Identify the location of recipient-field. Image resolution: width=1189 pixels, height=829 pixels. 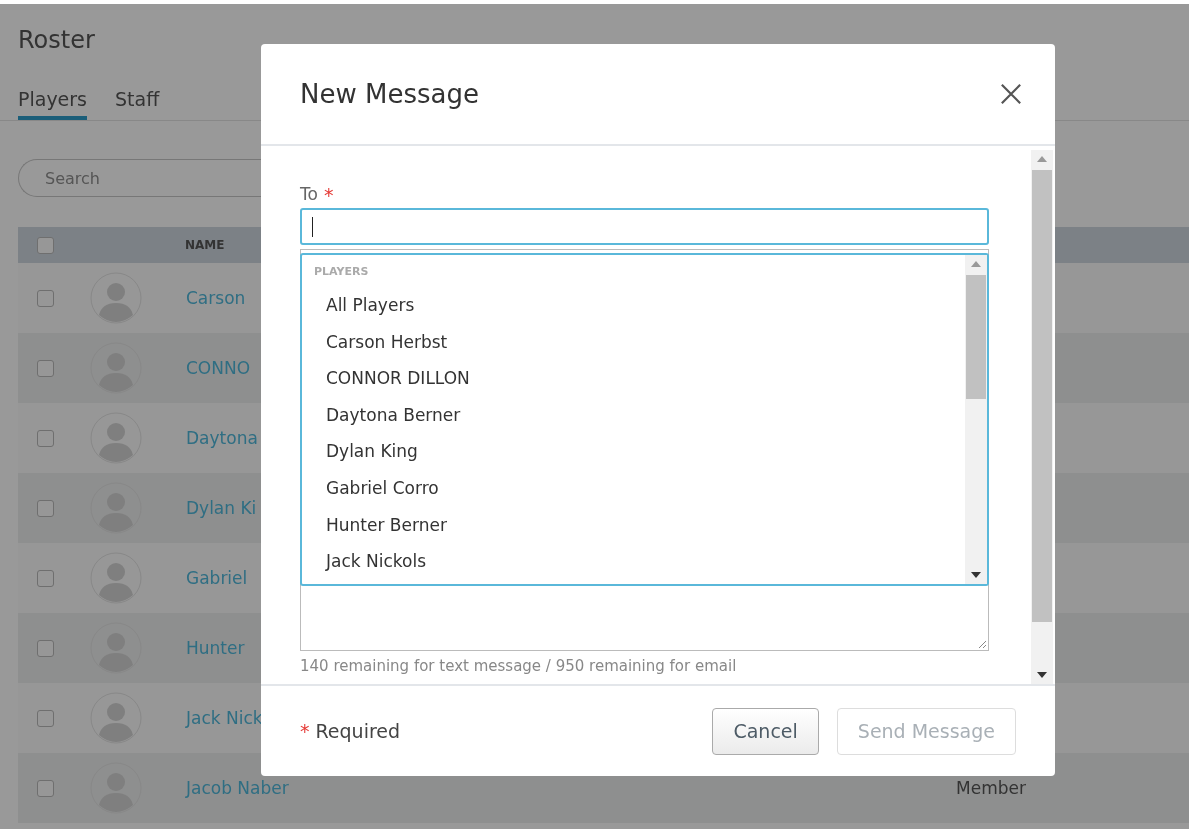
(644, 226).